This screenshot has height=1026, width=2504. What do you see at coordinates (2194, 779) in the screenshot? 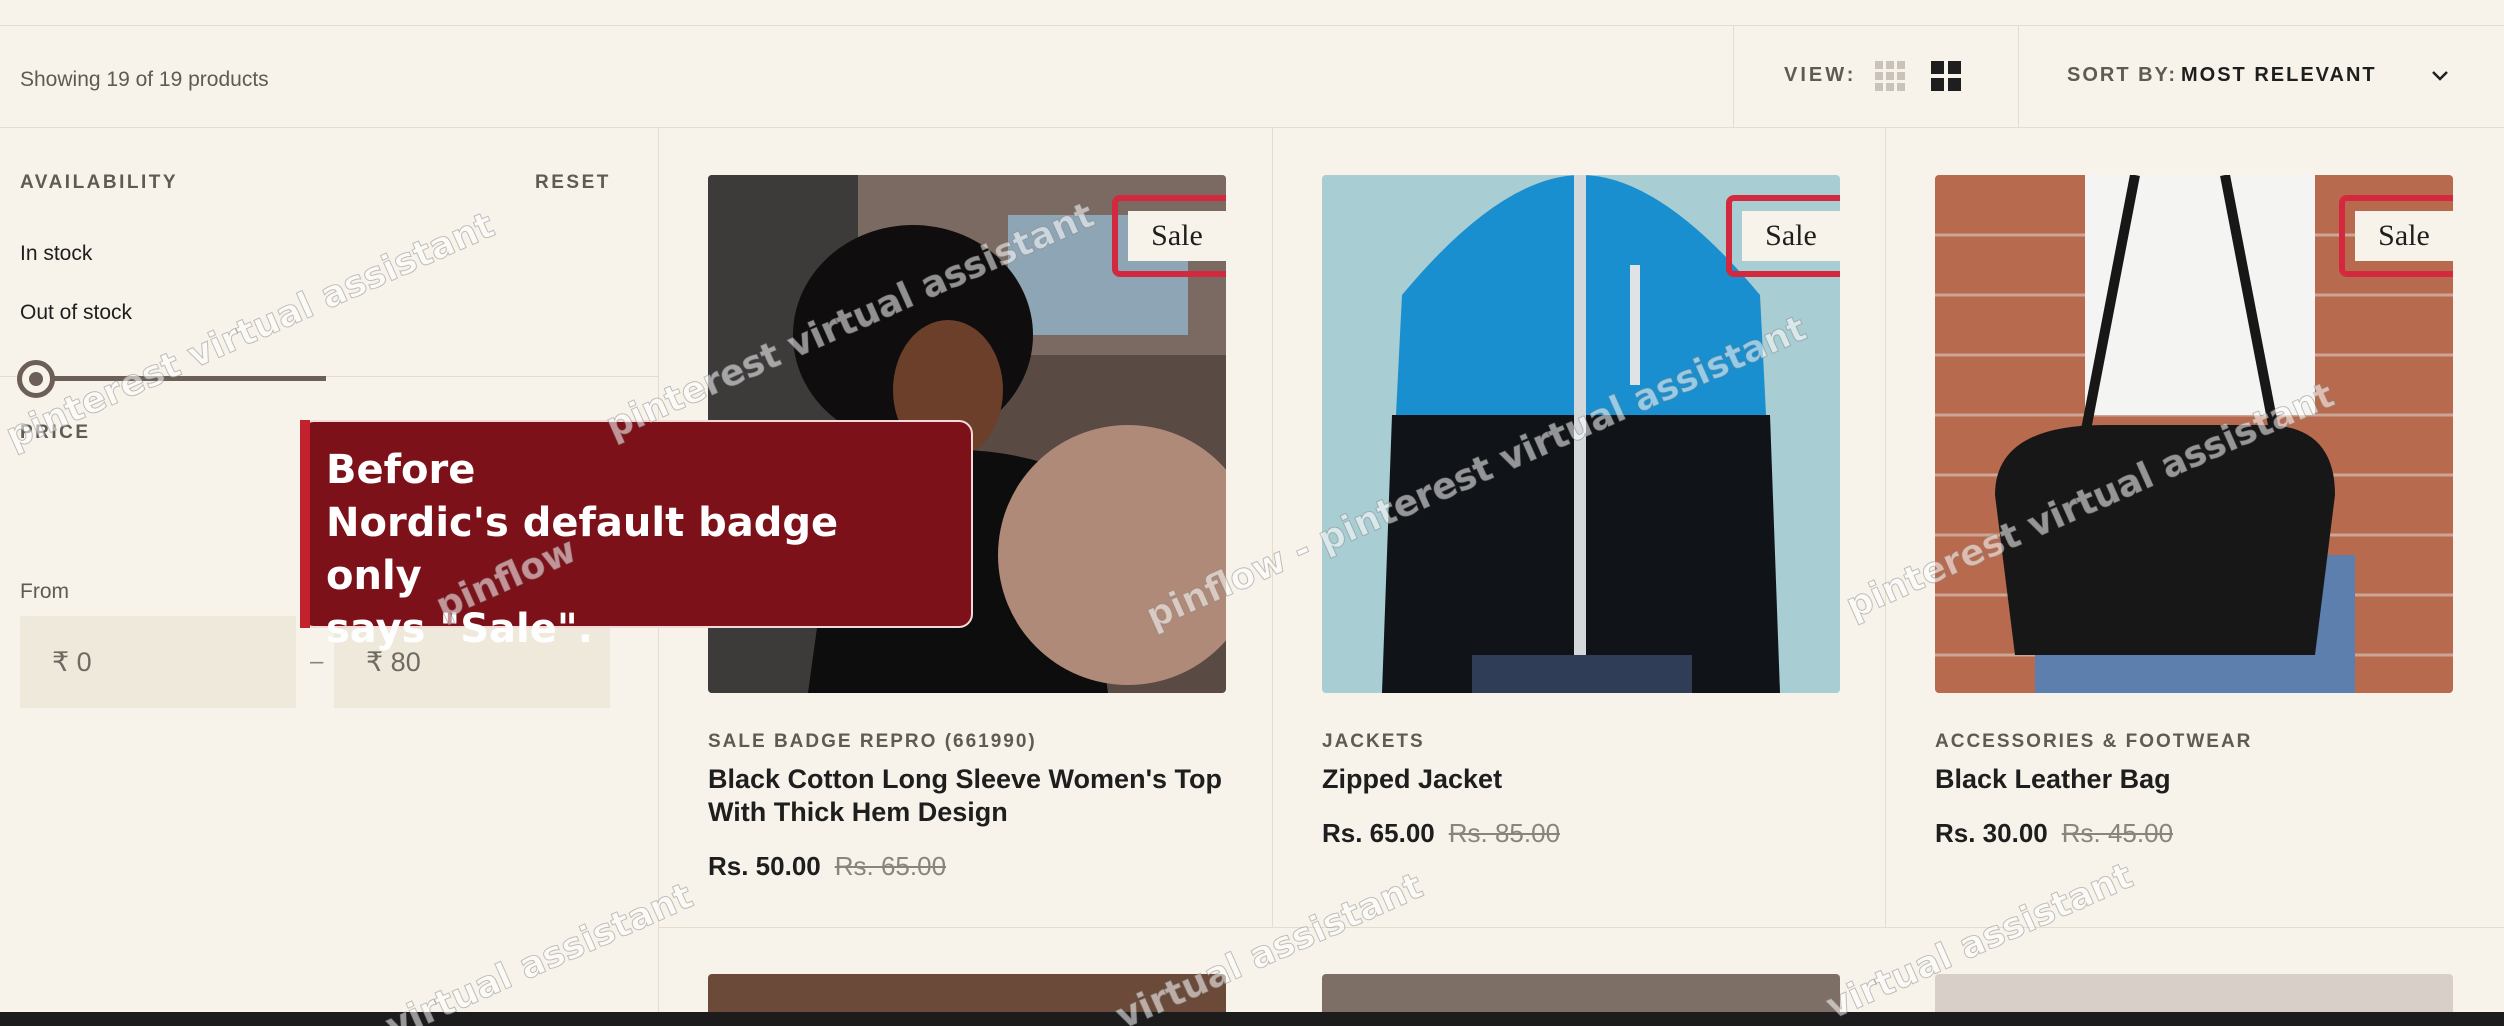
I see `product-title: Black Leather Bag` at bounding box center [2194, 779].